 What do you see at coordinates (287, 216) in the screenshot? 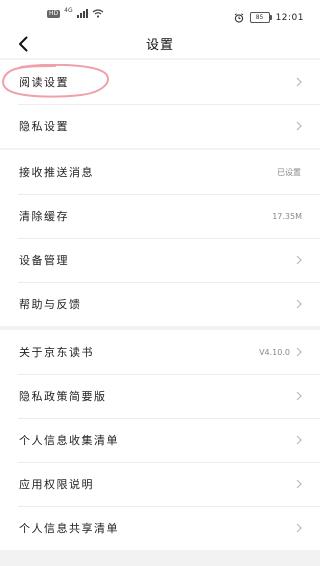
I see `cache-size-value: 17.35M` at bounding box center [287, 216].